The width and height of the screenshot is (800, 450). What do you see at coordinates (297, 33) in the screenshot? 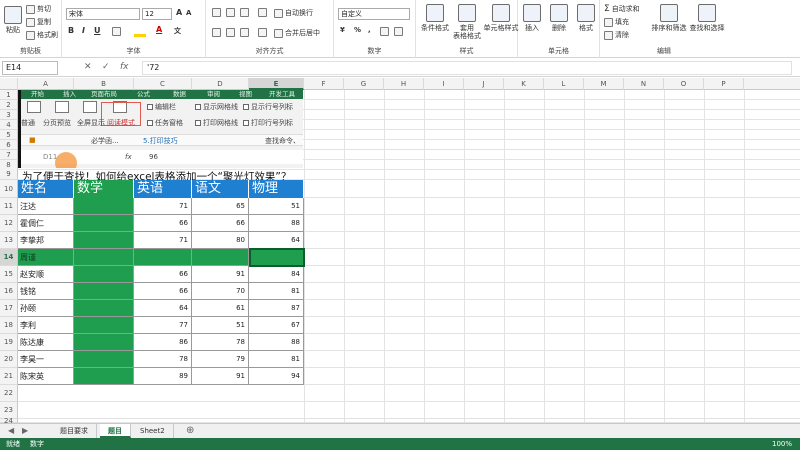
I see `merge-center-button: 合并后居中` at bounding box center [297, 33].